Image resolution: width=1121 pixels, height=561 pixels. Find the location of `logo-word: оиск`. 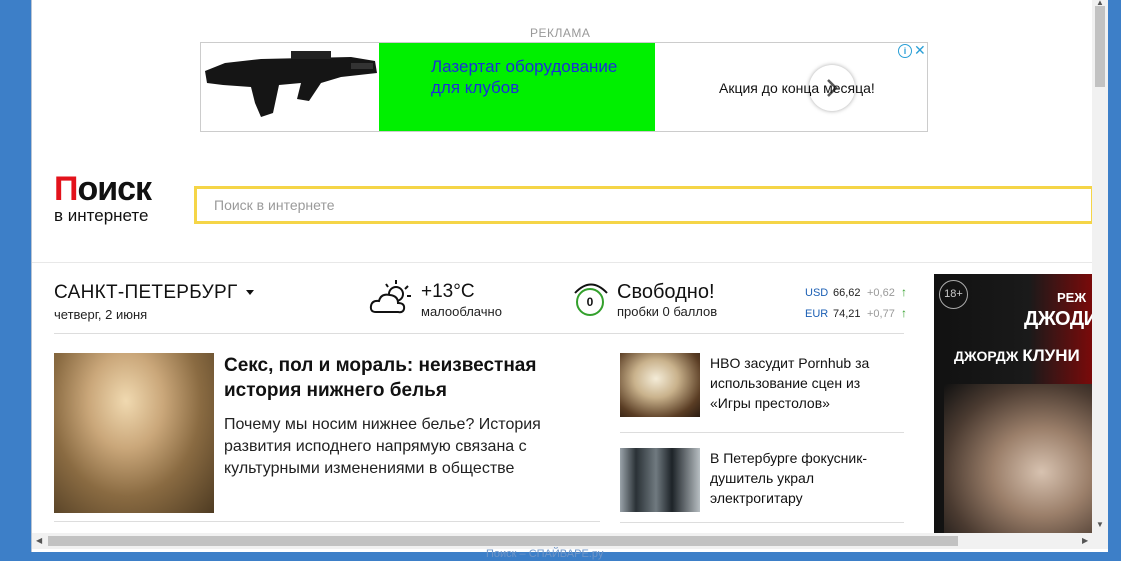

logo-word: оиск is located at coordinates (114, 189).